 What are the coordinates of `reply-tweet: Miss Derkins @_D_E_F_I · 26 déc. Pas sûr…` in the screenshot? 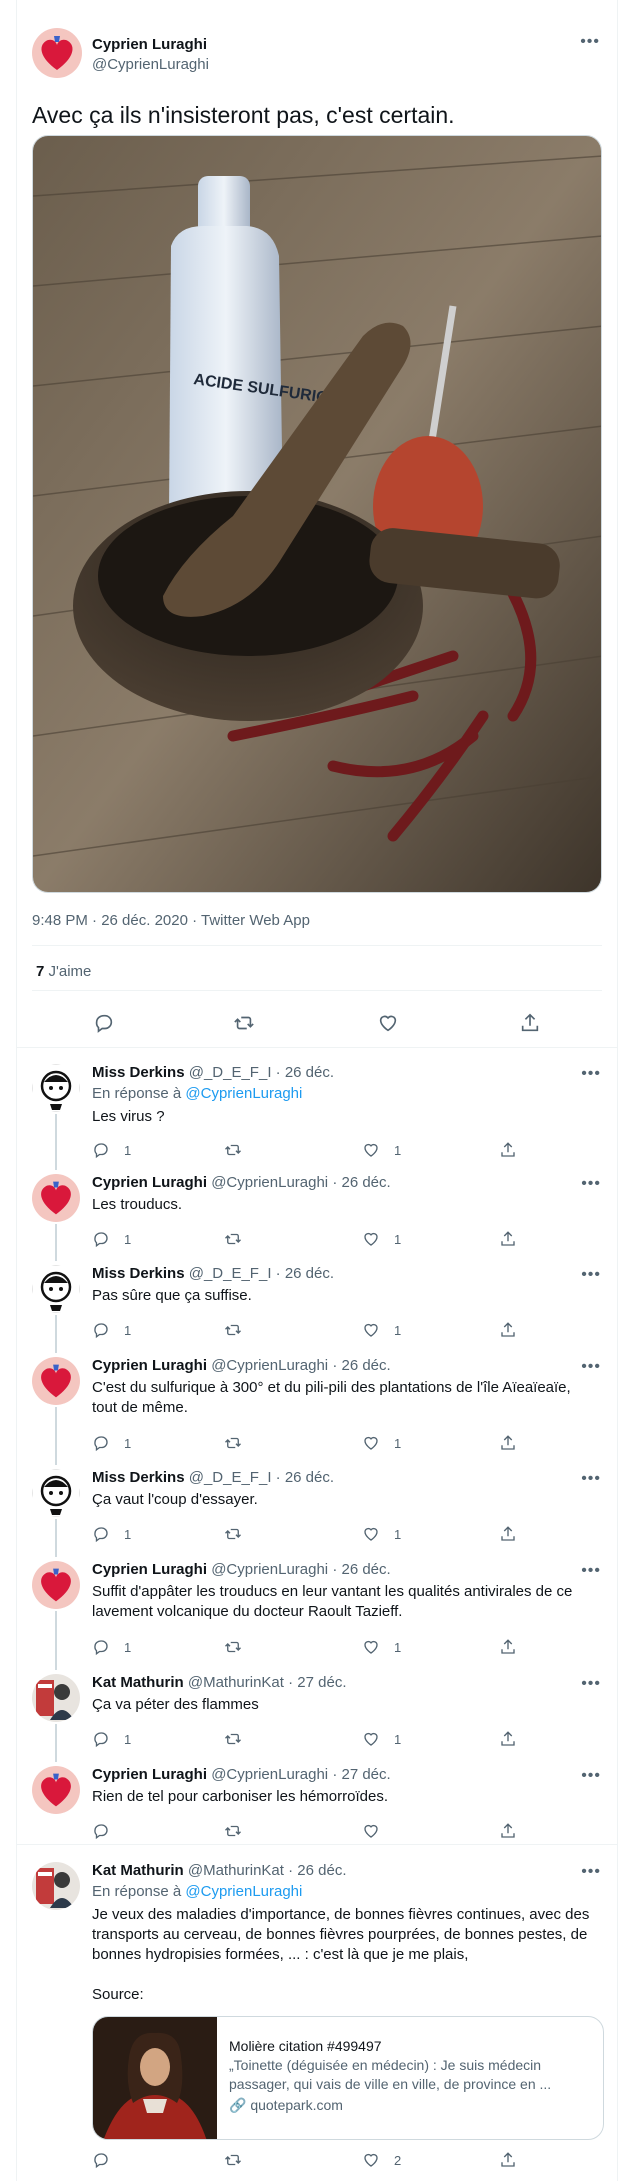 It's located at (317, 1302).